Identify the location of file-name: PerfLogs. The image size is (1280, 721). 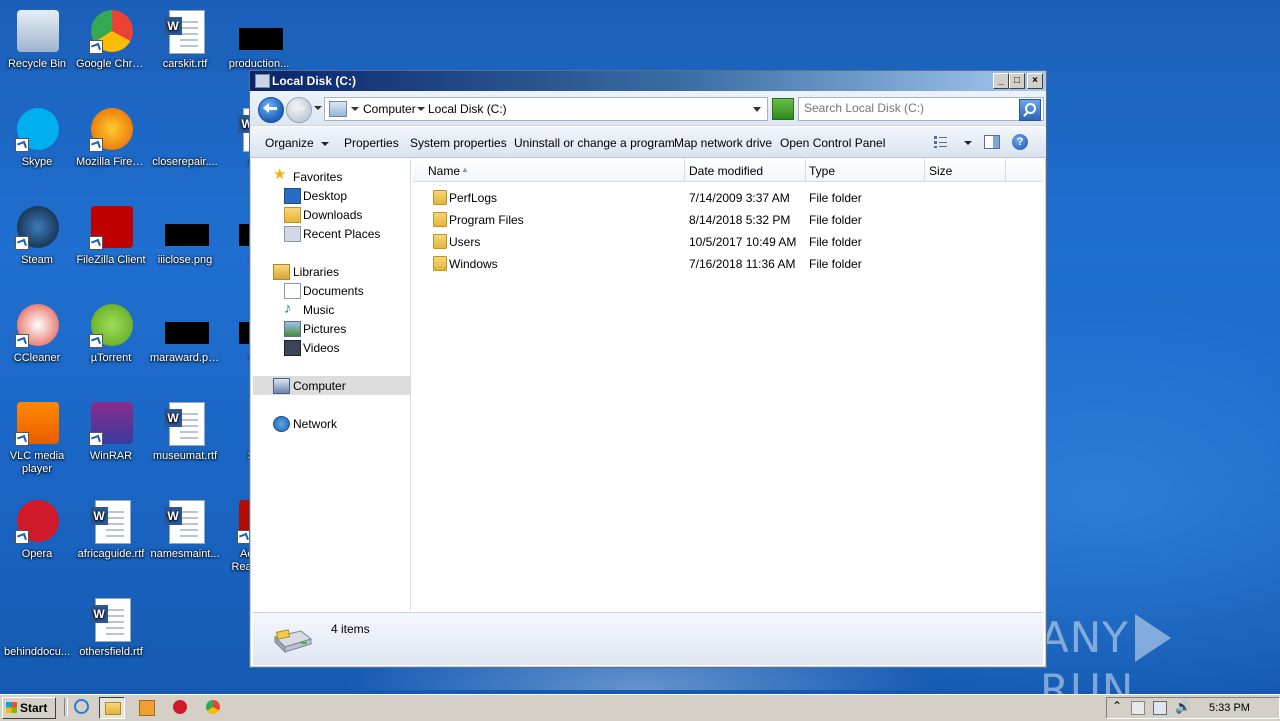
(473, 198).